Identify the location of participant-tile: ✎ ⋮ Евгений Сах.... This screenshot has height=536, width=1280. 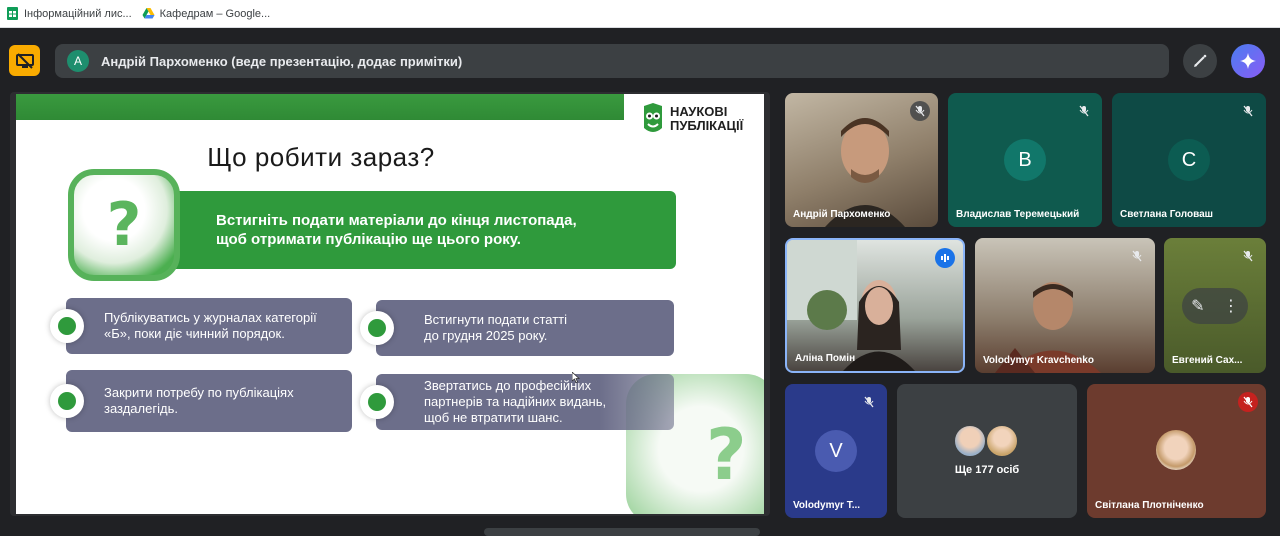
(1215, 305).